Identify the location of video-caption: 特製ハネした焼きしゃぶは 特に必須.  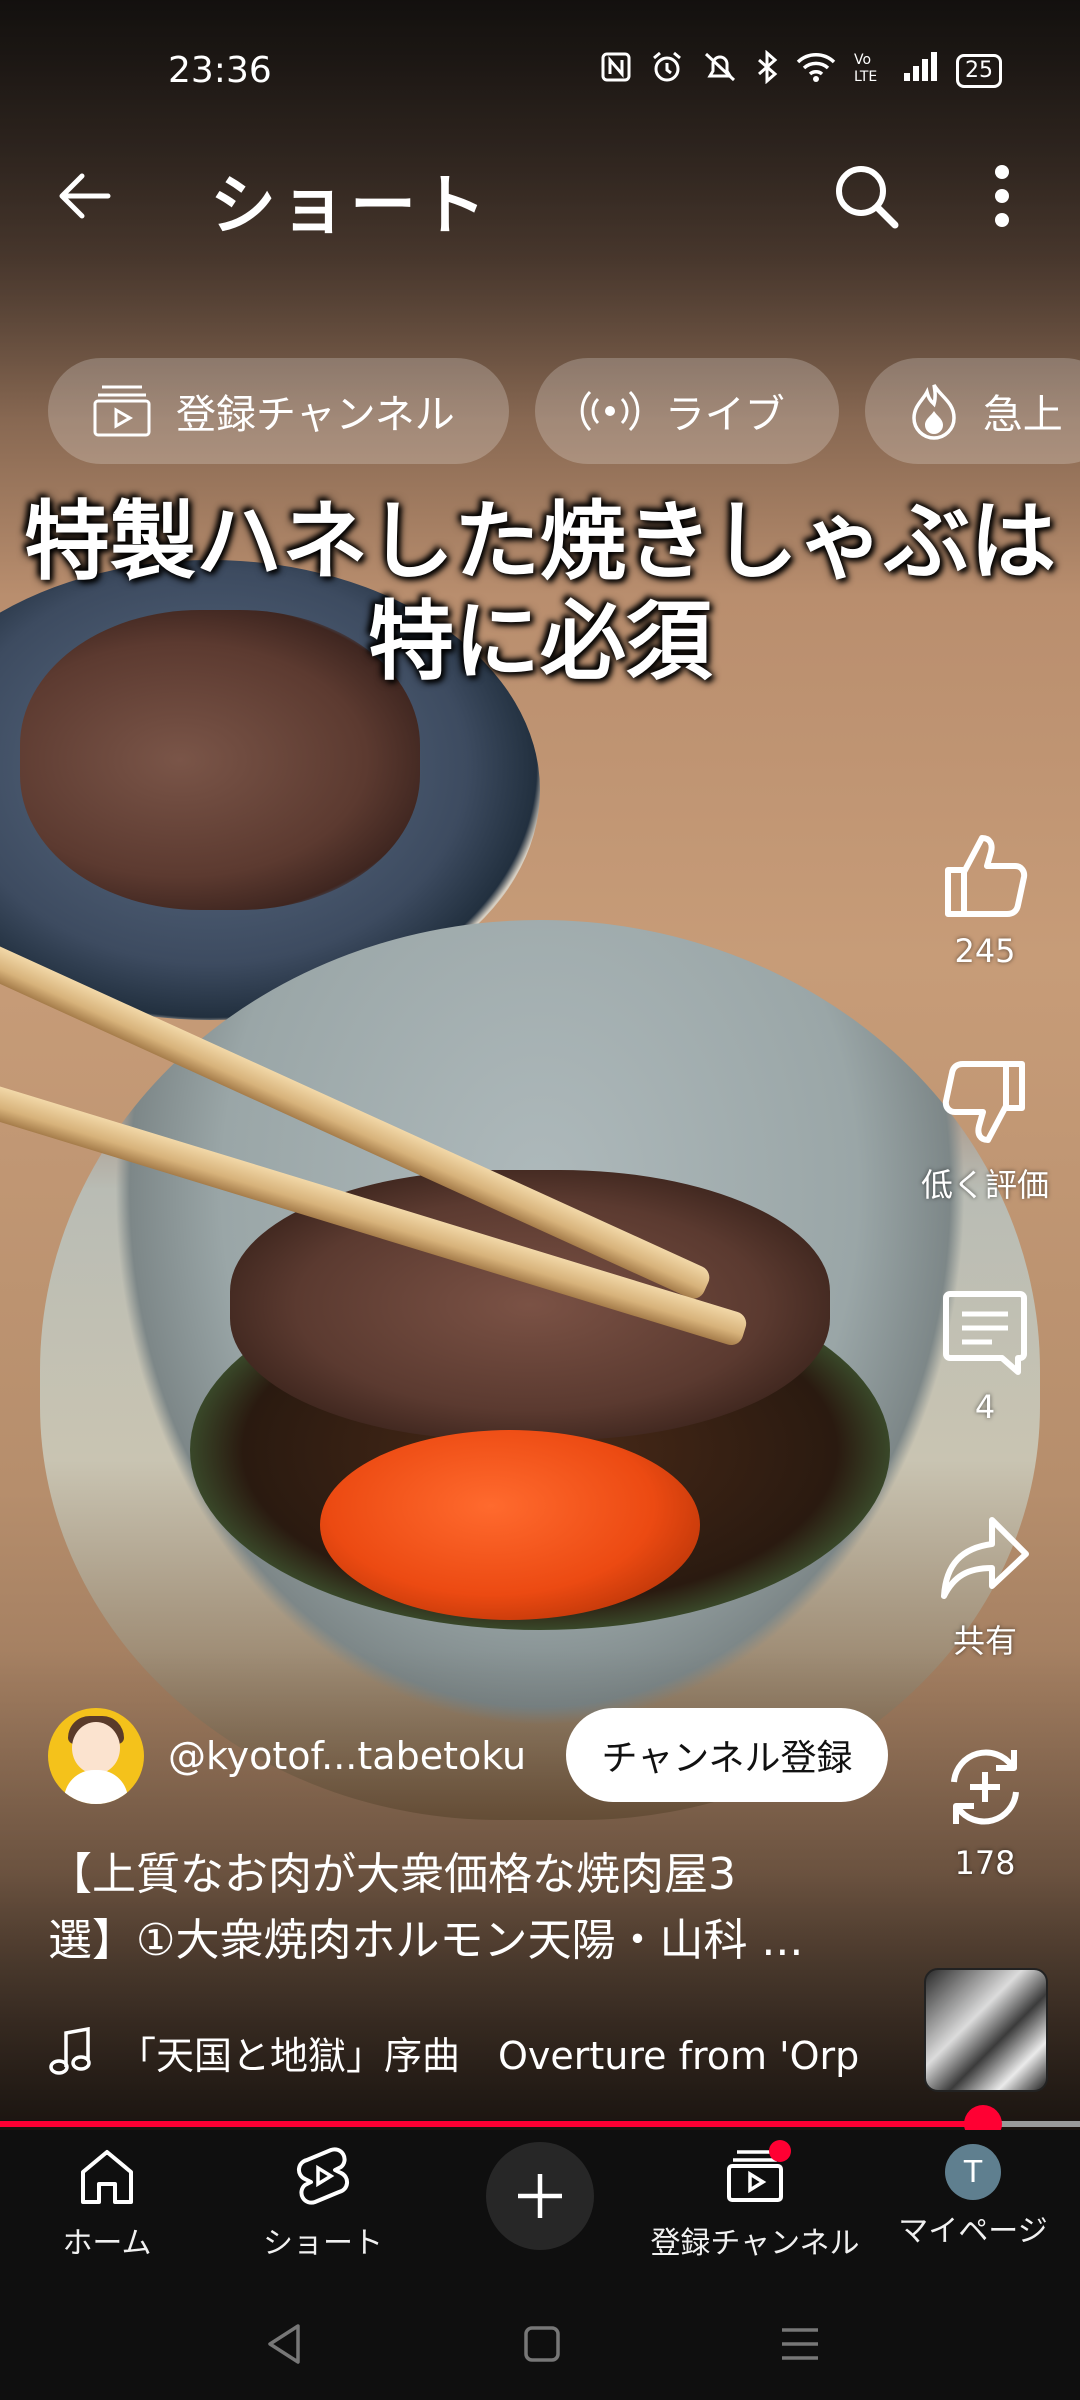
(540, 592).